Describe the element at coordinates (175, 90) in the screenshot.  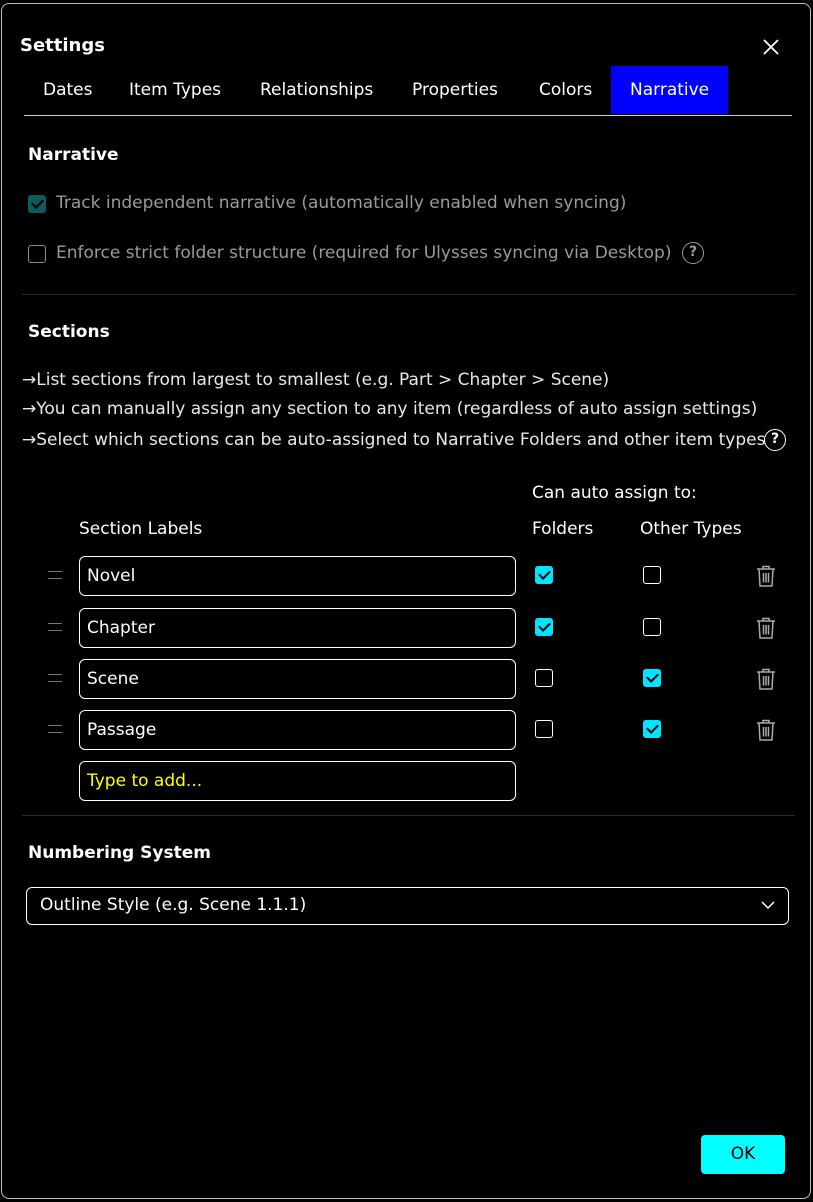
I see `tab-item-types: Item Types` at that location.